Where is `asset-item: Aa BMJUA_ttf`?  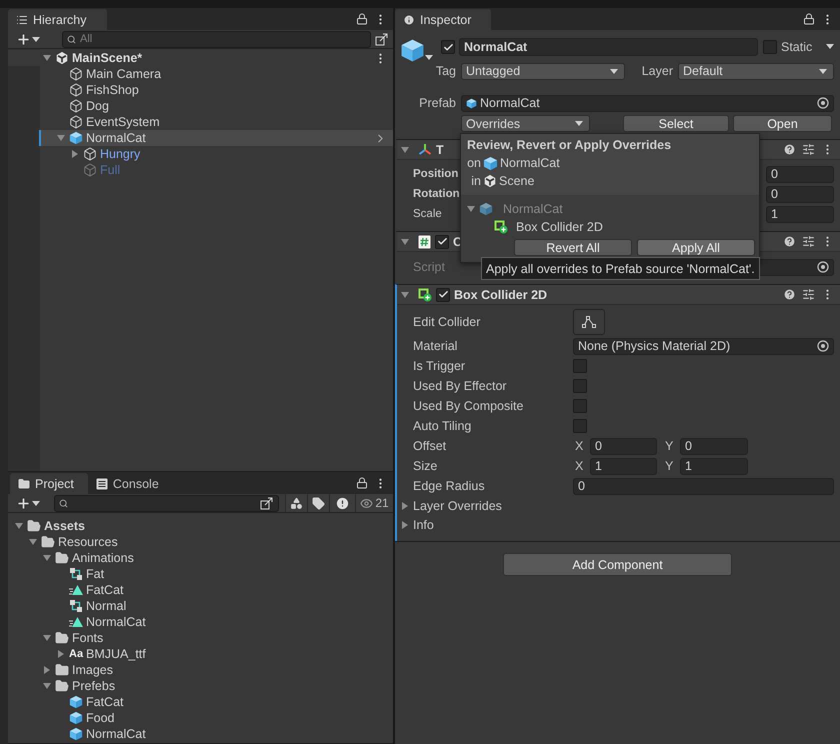 asset-item: Aa BMJUA_ttf is located at coordinates (200, 654).